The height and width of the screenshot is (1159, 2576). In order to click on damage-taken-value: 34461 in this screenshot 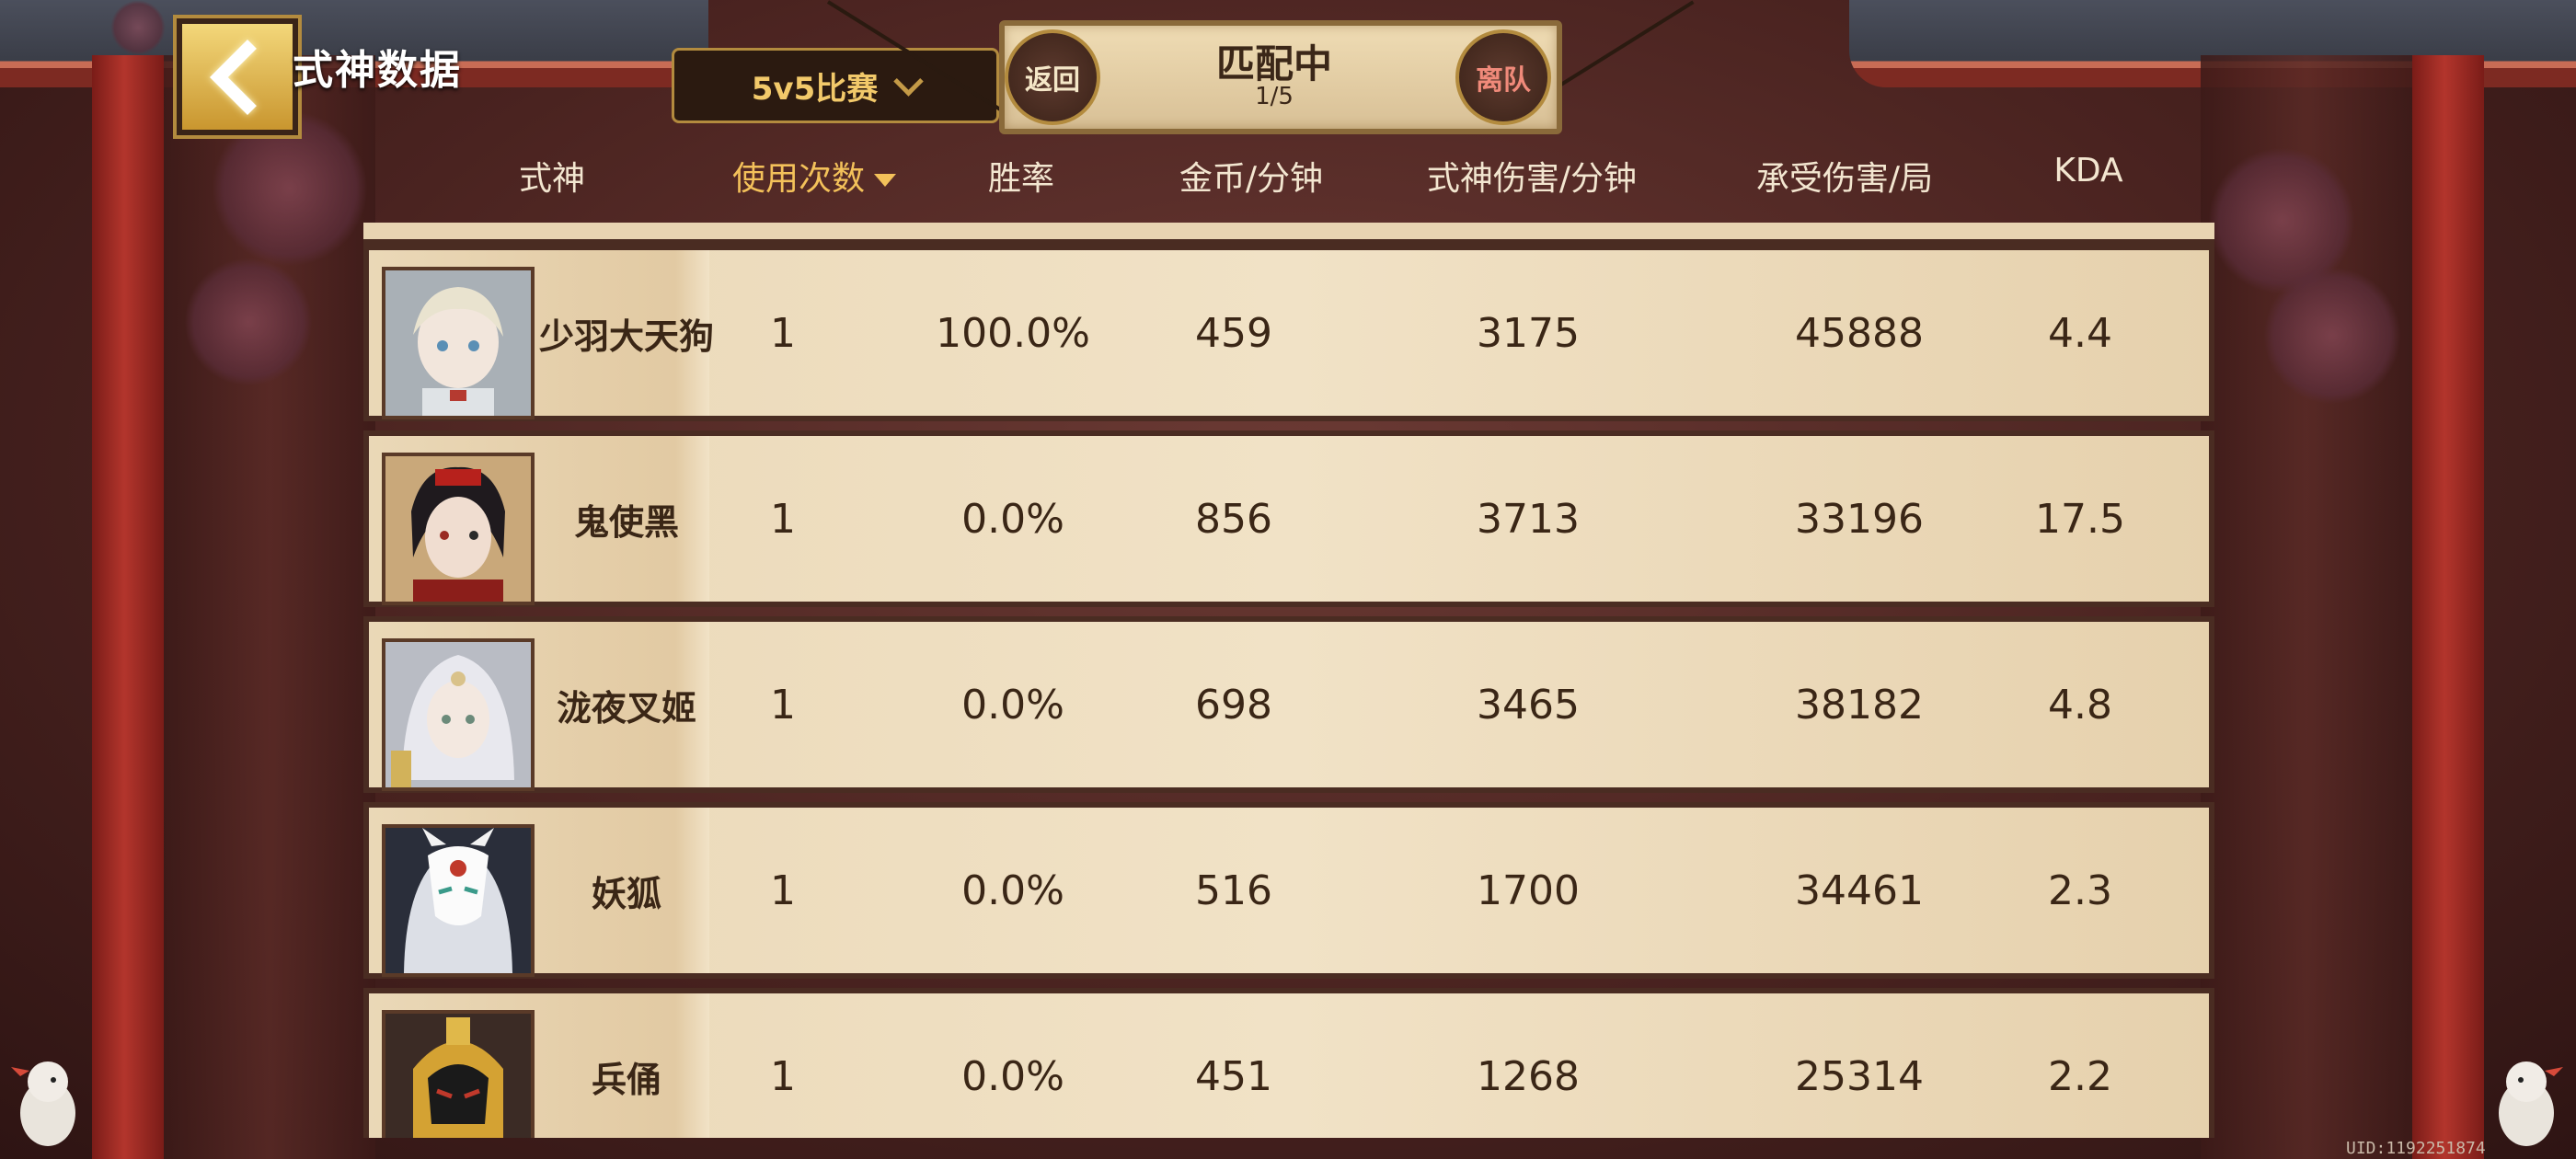, I will do `click(1859, 890)`.